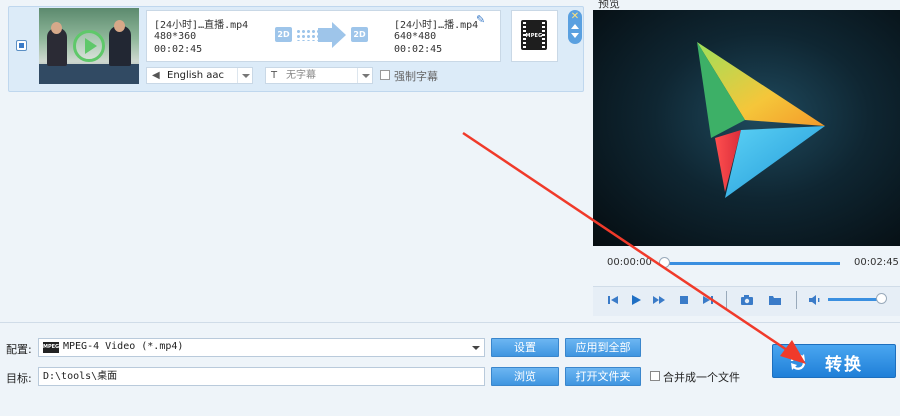 The height and width of the screenshot is (416, 900). Describe the element at coordinates (629, 262) in the screenshot. I see `current-time: 00:00:00` at that location.